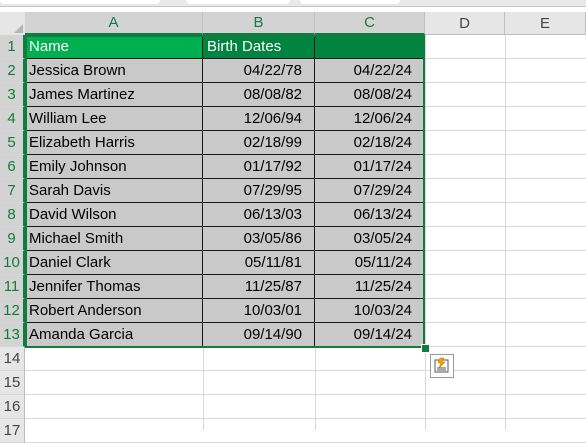 The width and height of the screenshot is (586, 443). Describe the element at coordinates (259, 23) in the screenshot. I see `column-header-b: B` at that location.